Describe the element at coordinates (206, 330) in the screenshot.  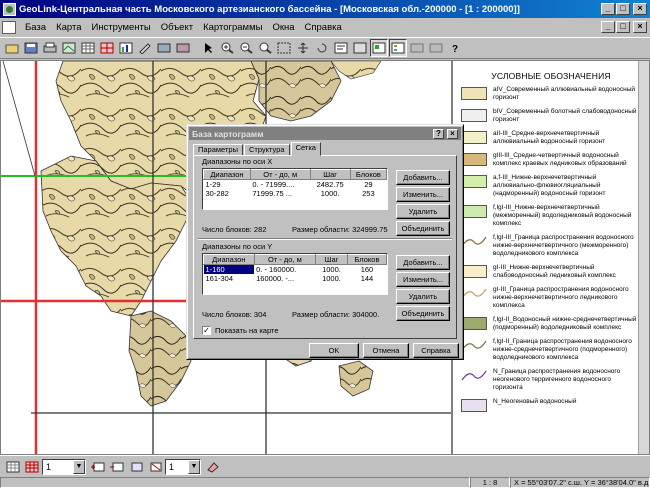
I see `show-on-map-checkbox: ✓` at that location.